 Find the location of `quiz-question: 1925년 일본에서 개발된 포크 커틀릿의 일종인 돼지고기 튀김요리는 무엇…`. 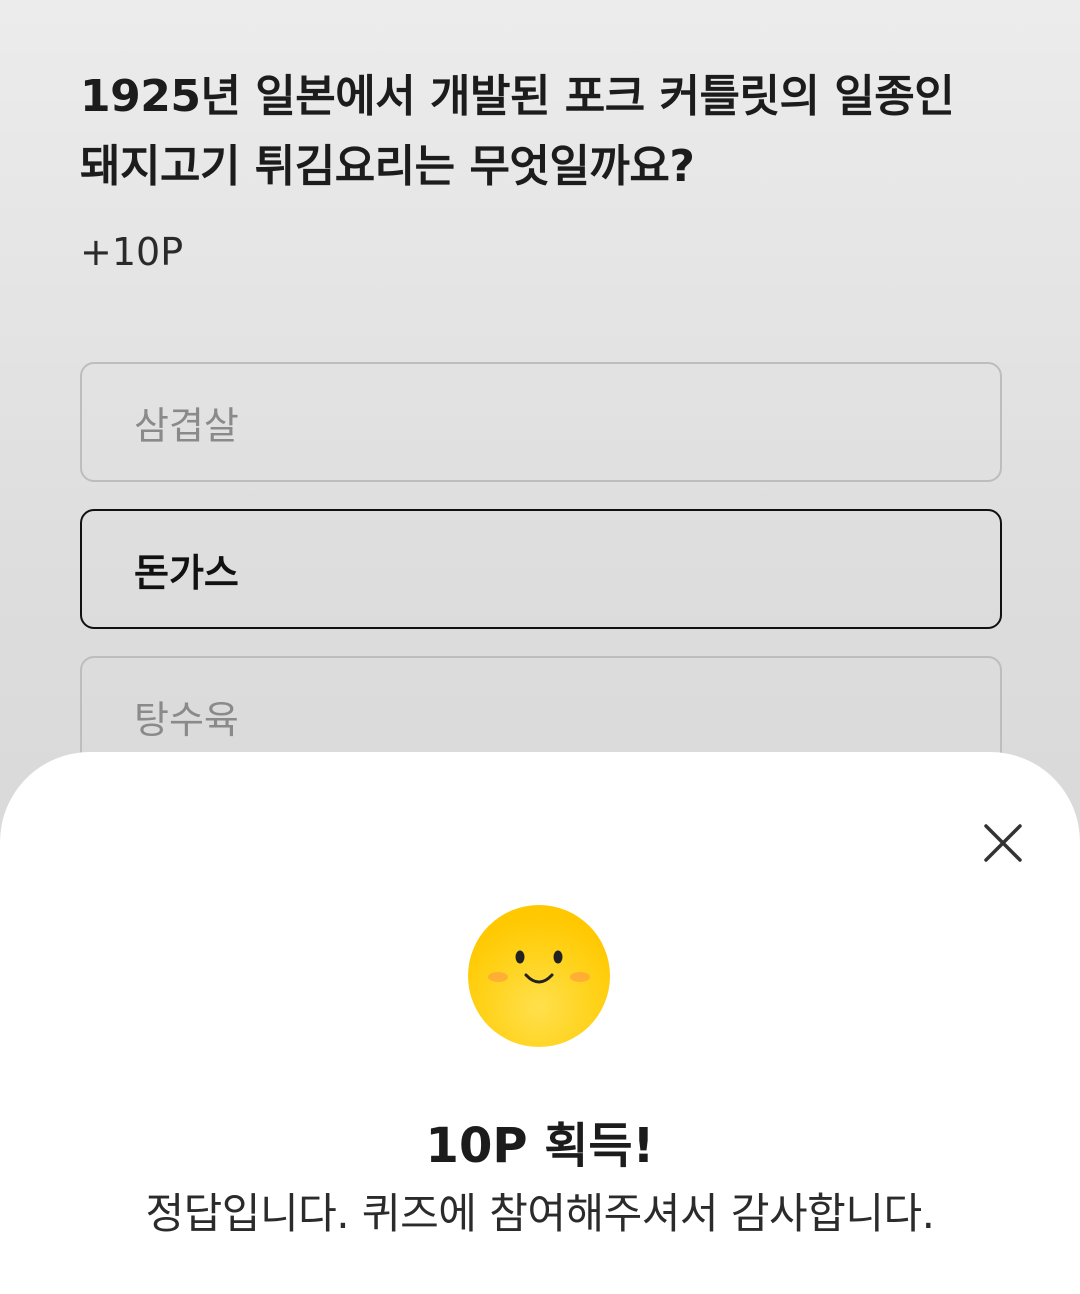

quiz-question: 1925년 일본에서 개발된 포크 커틀릿의 일종인 돼지고기 튀김요리는 무엇… is located at coordinates (550, 132).